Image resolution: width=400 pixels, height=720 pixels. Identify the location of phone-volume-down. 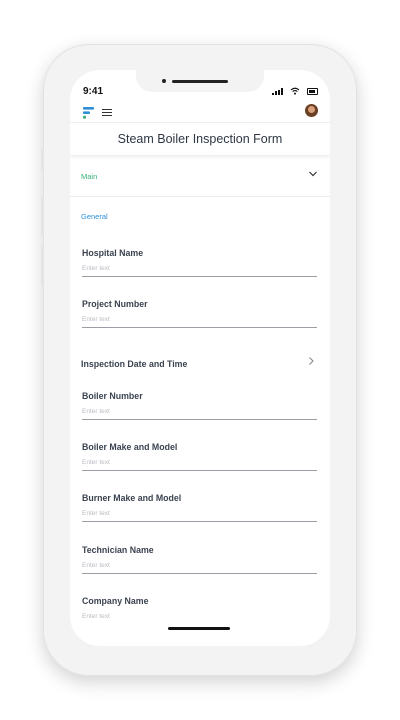
(42, 266).